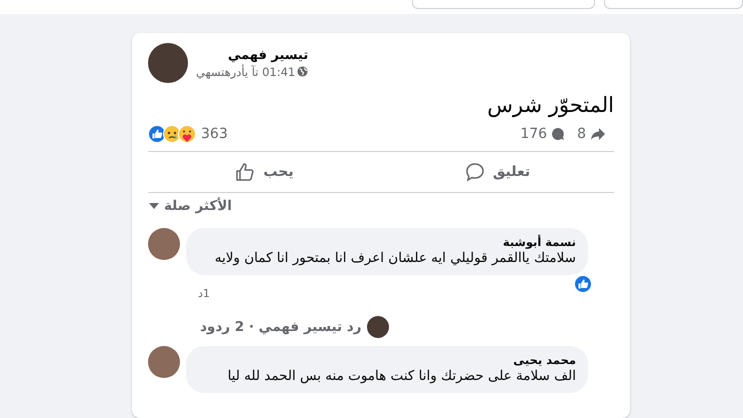 Image resolution: width=743 pixels, height=418 pixels. Describe the element at coordinates (214, 134) in the screenshot. I see `reaction-count: 363` at that location.